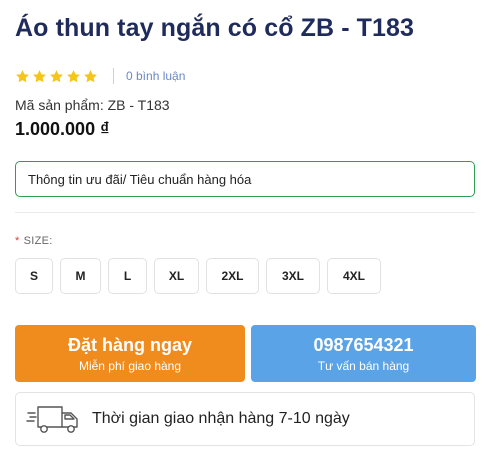 The width and height of the screenshot is (491, 458). Describe the element at coordinates (221, 418) in the screenshot. I see `delivery-time-text: Thời gian giao nhận hàng 7-10 ngày` at that location.